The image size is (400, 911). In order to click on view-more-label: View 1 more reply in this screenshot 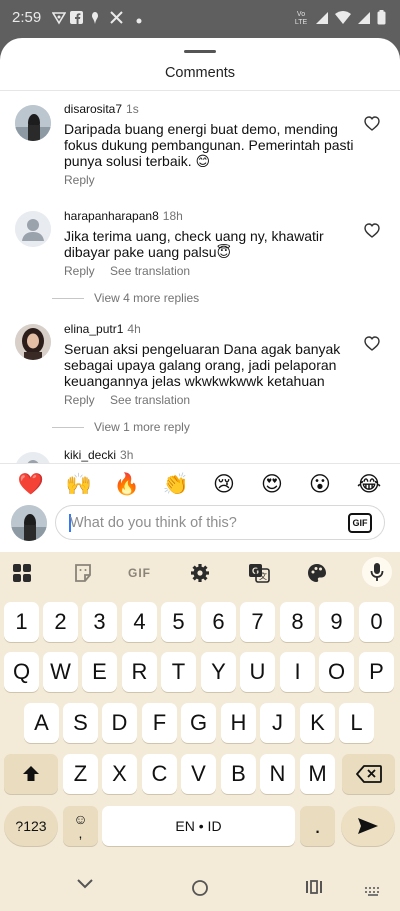, I will do `click(142, 427)`.